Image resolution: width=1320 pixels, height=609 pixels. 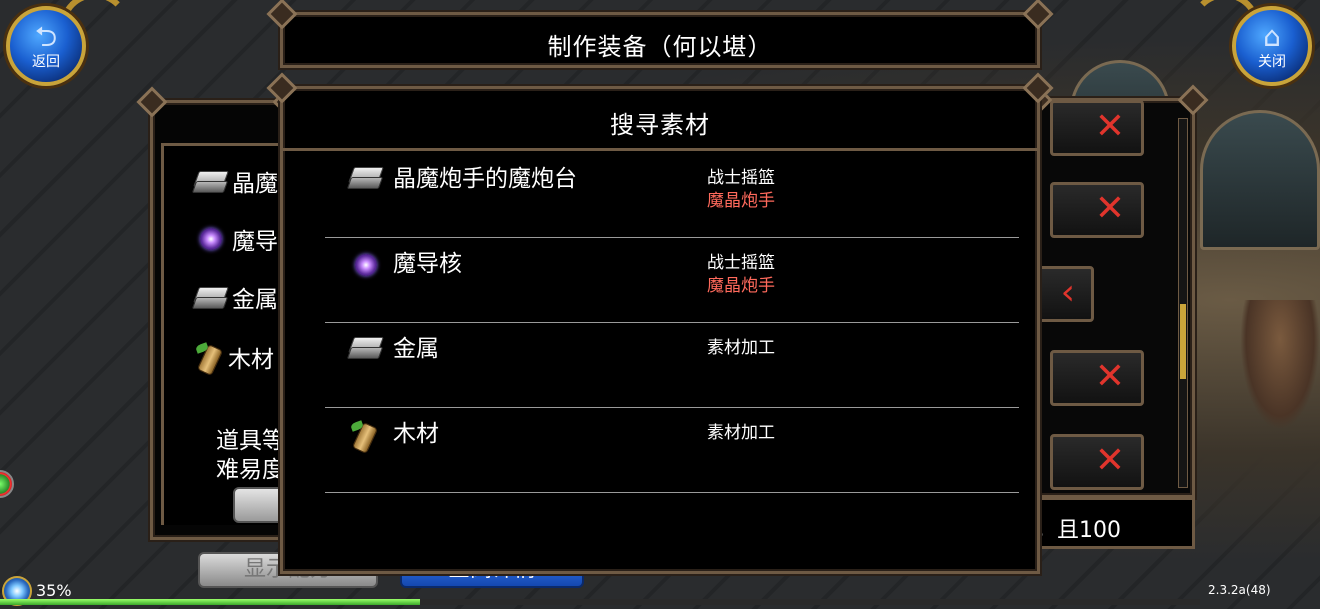 What do you see at coordinates (46, 36) in the screenshot?
I see `back-arrow-icon: ⮌` at bounding box center [46, 36].